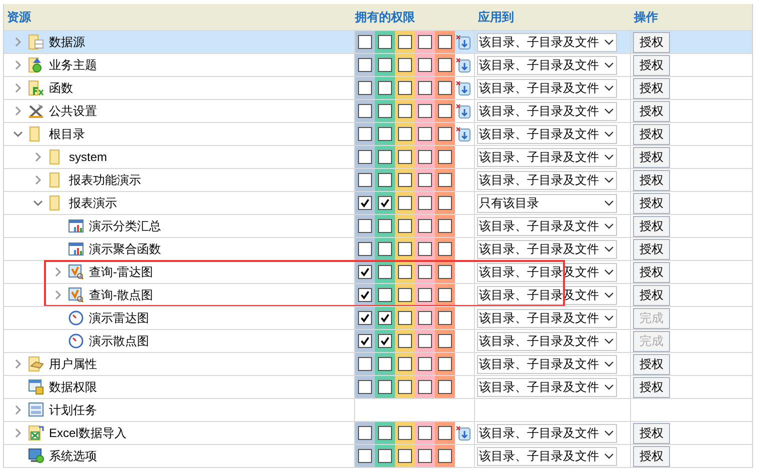 The image size is (765, 472). I want to click on tree-row: 演示分类汇总 该目录、子目录及文件 授权, so click(378, 225).